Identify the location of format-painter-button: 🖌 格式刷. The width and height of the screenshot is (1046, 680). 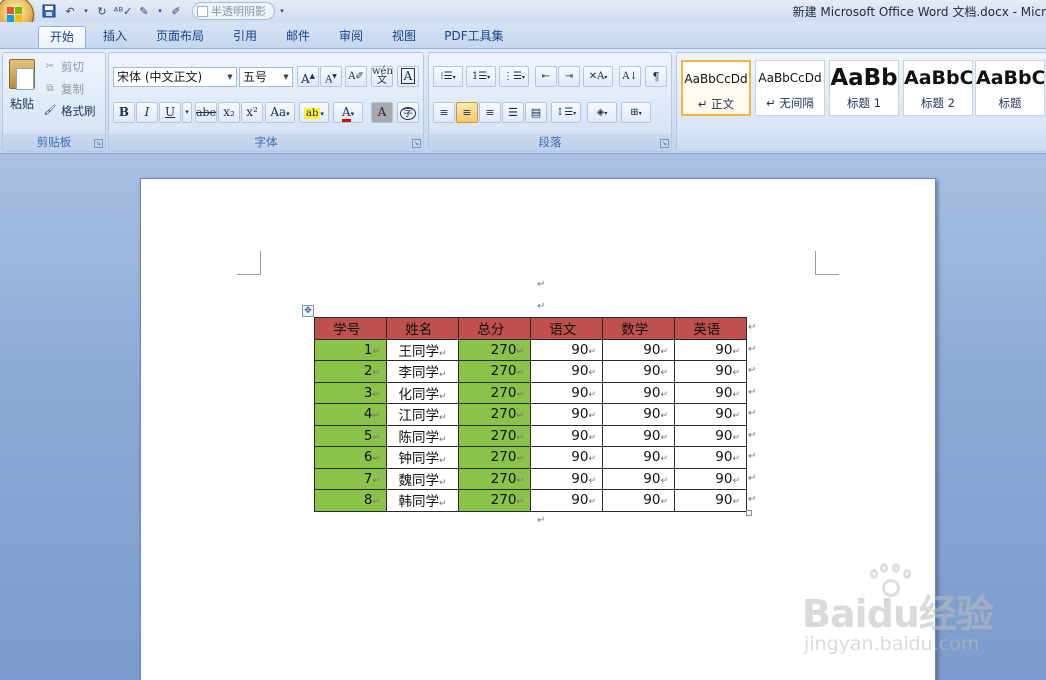
(69, 111).